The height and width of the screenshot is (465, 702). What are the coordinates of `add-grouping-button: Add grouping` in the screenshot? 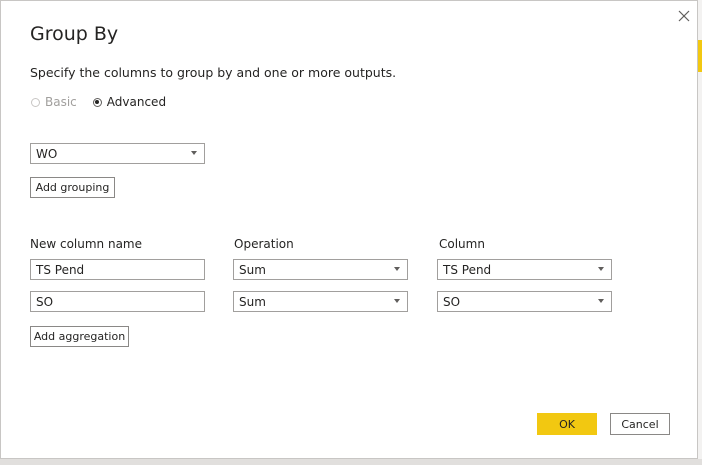 It's located at (72, 187).